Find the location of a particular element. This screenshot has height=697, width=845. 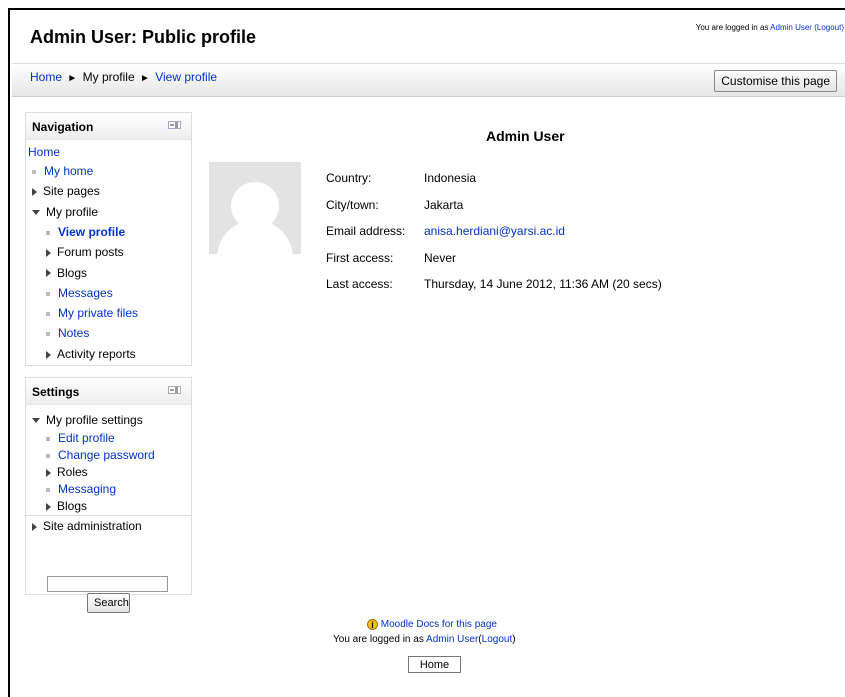

settings-block-title: Settings is located at coordinates (56, 392).